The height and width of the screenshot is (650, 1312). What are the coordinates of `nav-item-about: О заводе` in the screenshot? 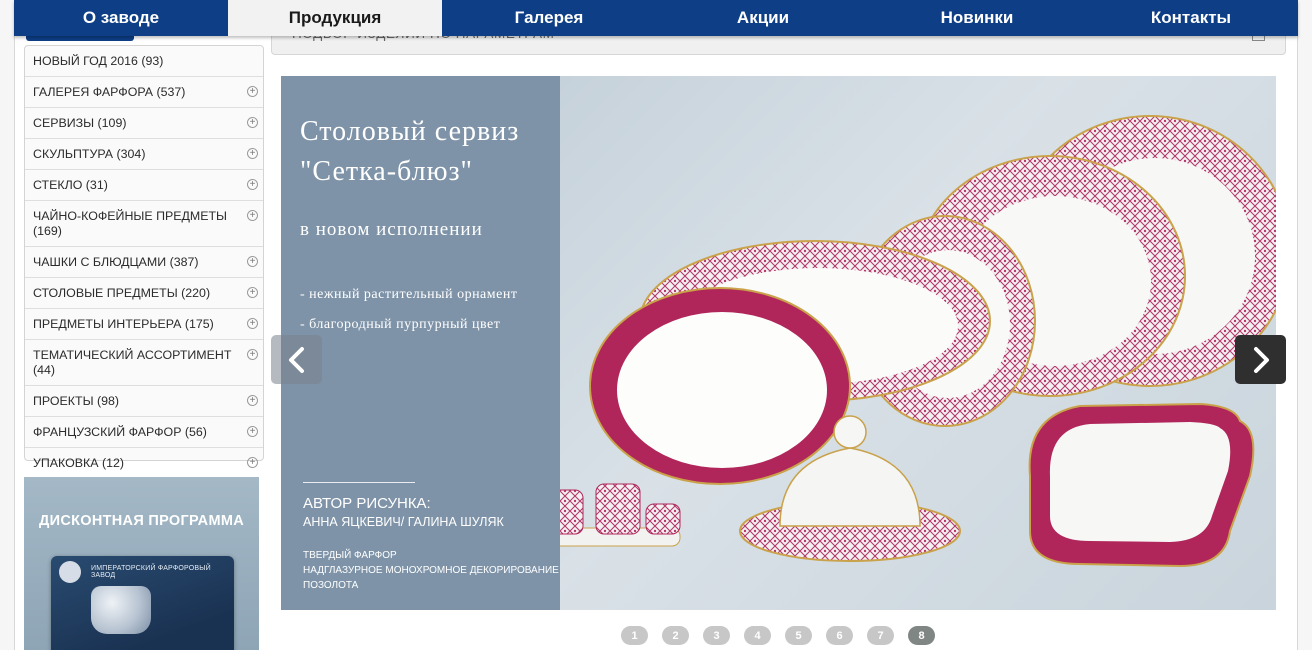 It's located at (121, 18).